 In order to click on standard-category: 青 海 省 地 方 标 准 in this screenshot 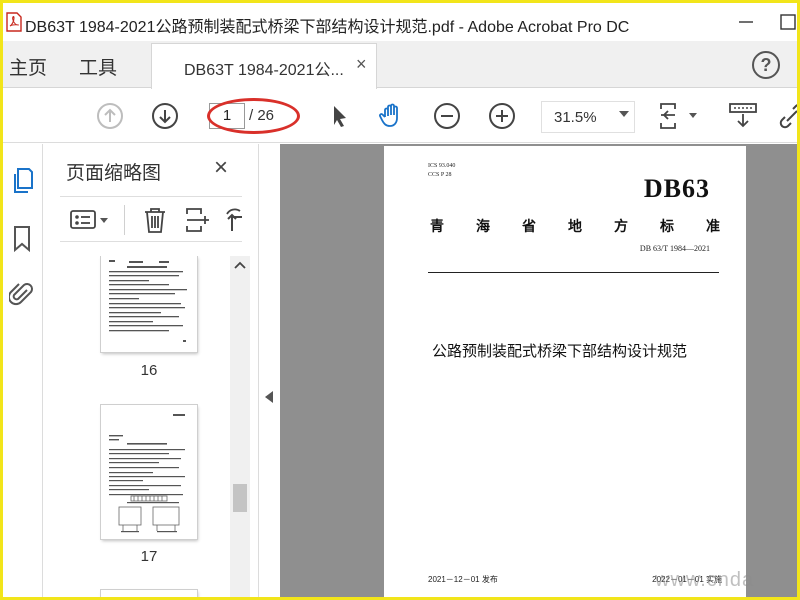, I will do `click(575, 226)`.